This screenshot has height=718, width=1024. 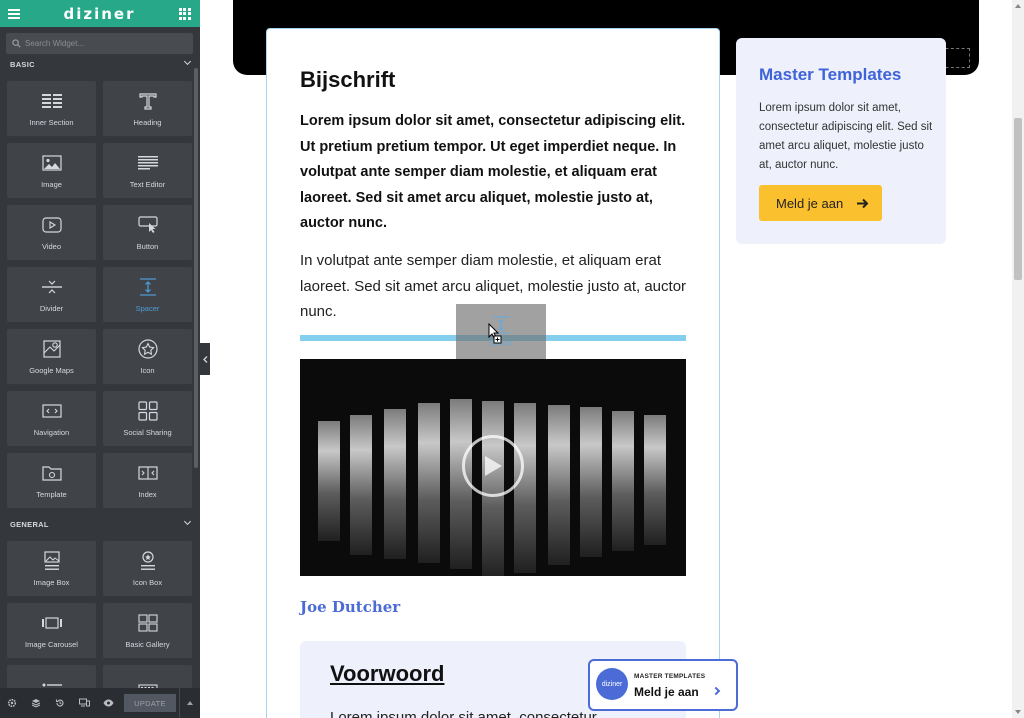 What do you see at coordinates (1018, 359) in the screenshot?
I see `page-scrollbar` at bounding box center [1018, 359].